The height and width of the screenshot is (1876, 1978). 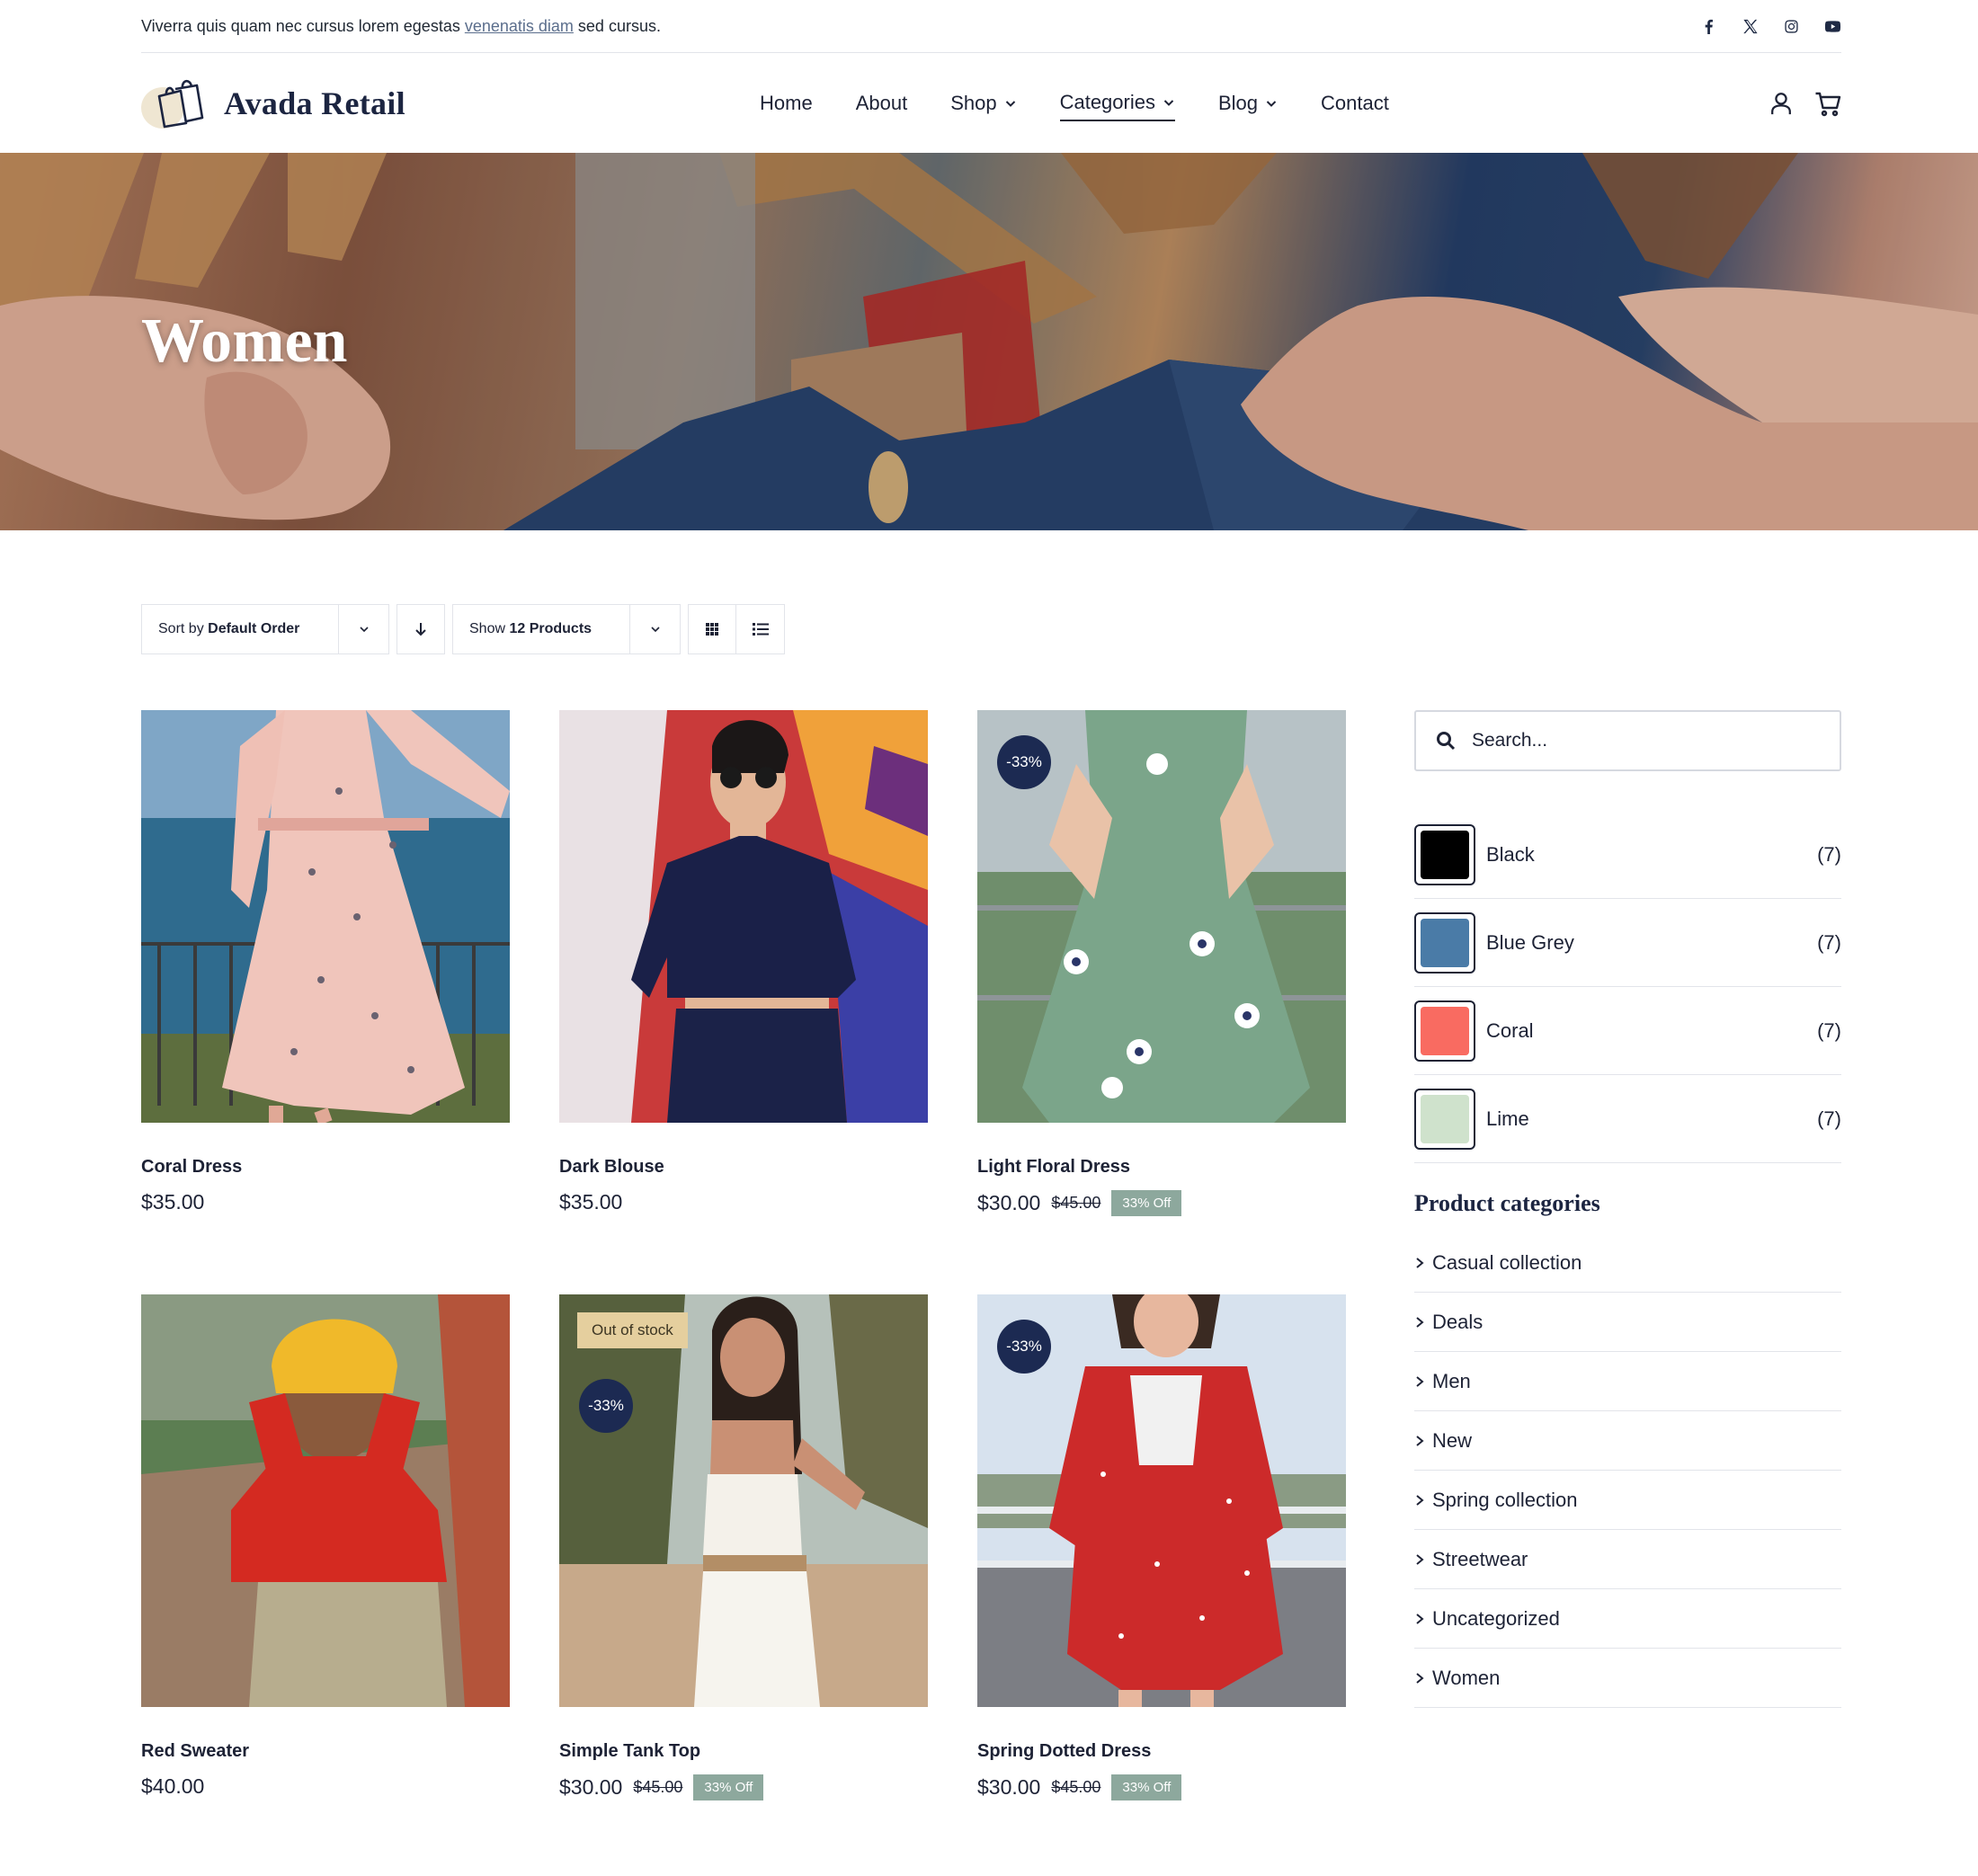 What do you see at coordinates (1832, 26) in the screenshot?
I see `youtube-icon` at bounding box center [1832, 26].